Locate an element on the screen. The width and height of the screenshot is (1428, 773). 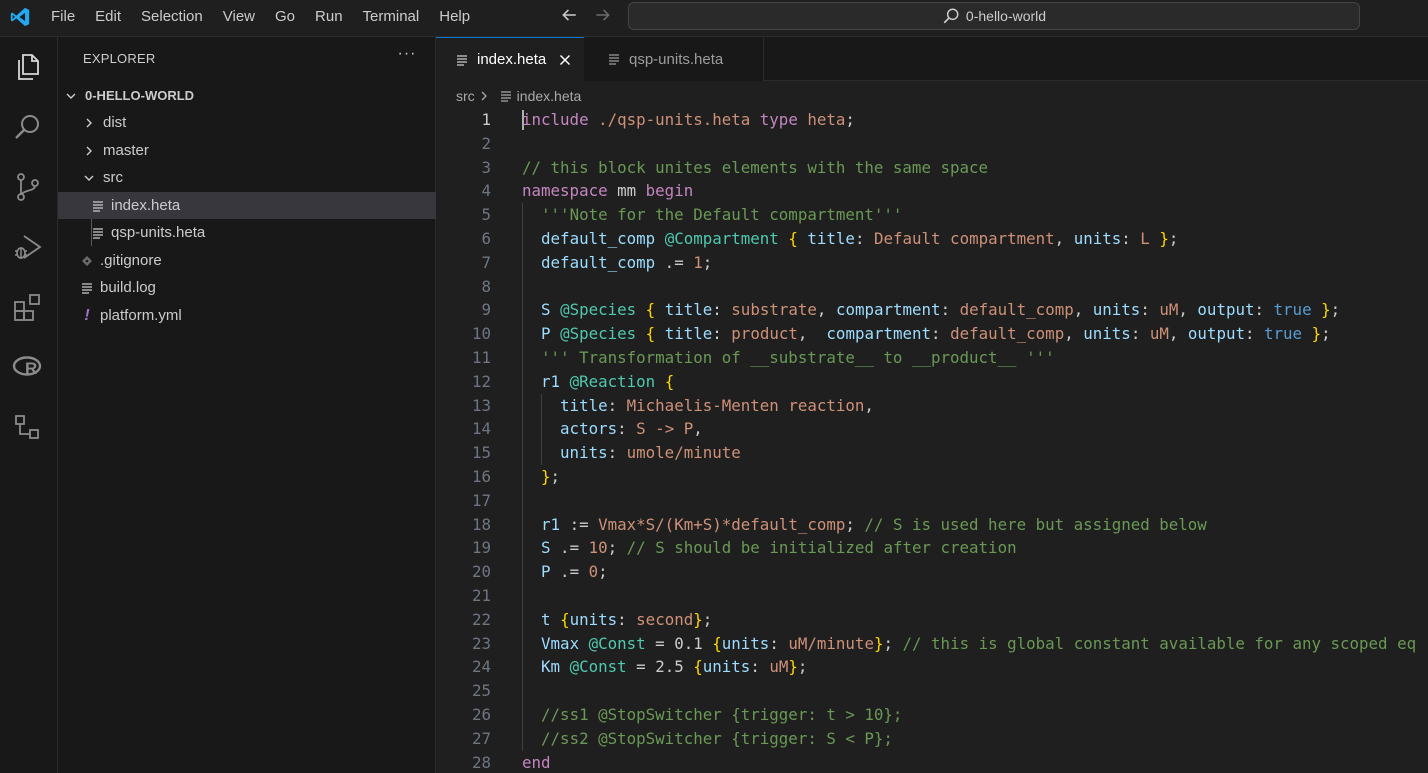
code-token: , is located at coordinates (1188, 310).